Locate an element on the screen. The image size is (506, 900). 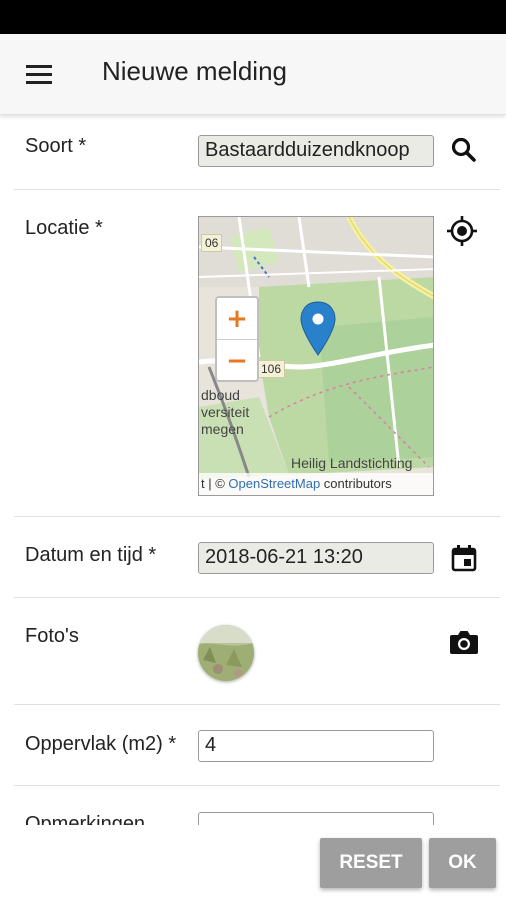
attribution-prefix: t | © is located at coordinates (215, 483).